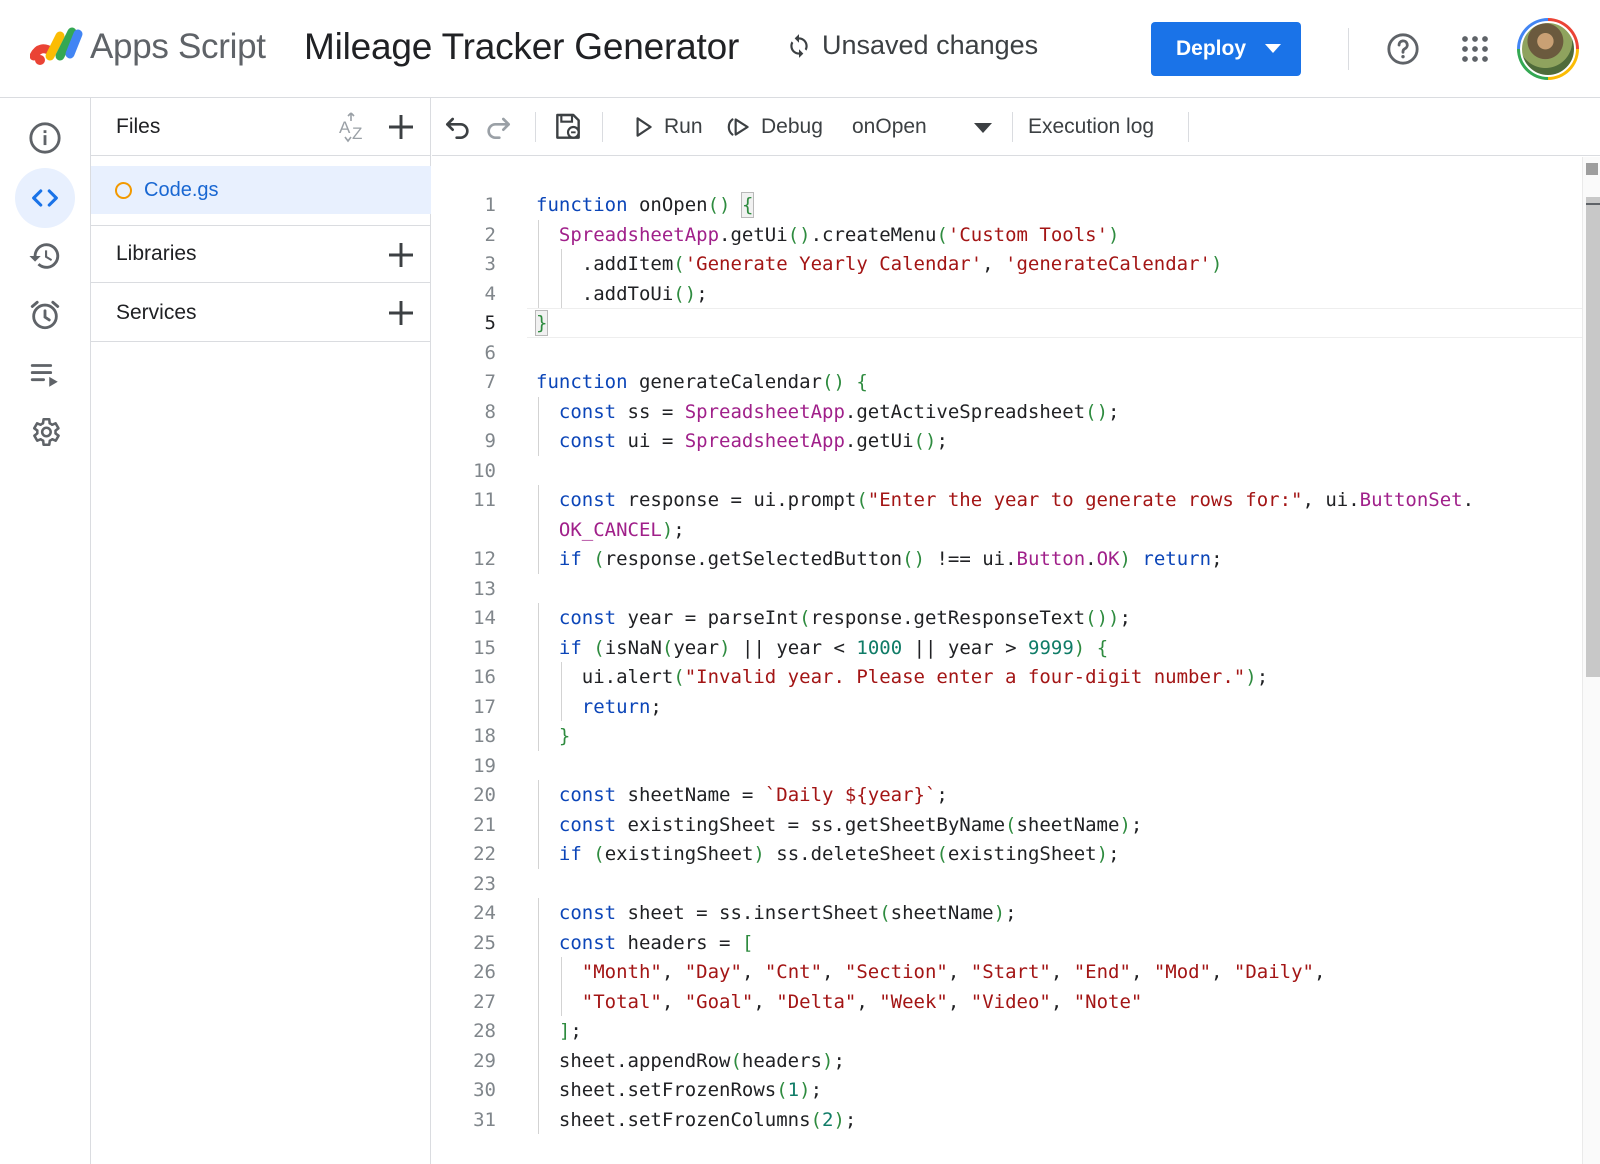 The height and width of the screenshot is (1164, 1600). What do you see at coordinates (1475, 49) in the screenshot?
I see `apps-grid-icon` at bounding box center [1475, 49].